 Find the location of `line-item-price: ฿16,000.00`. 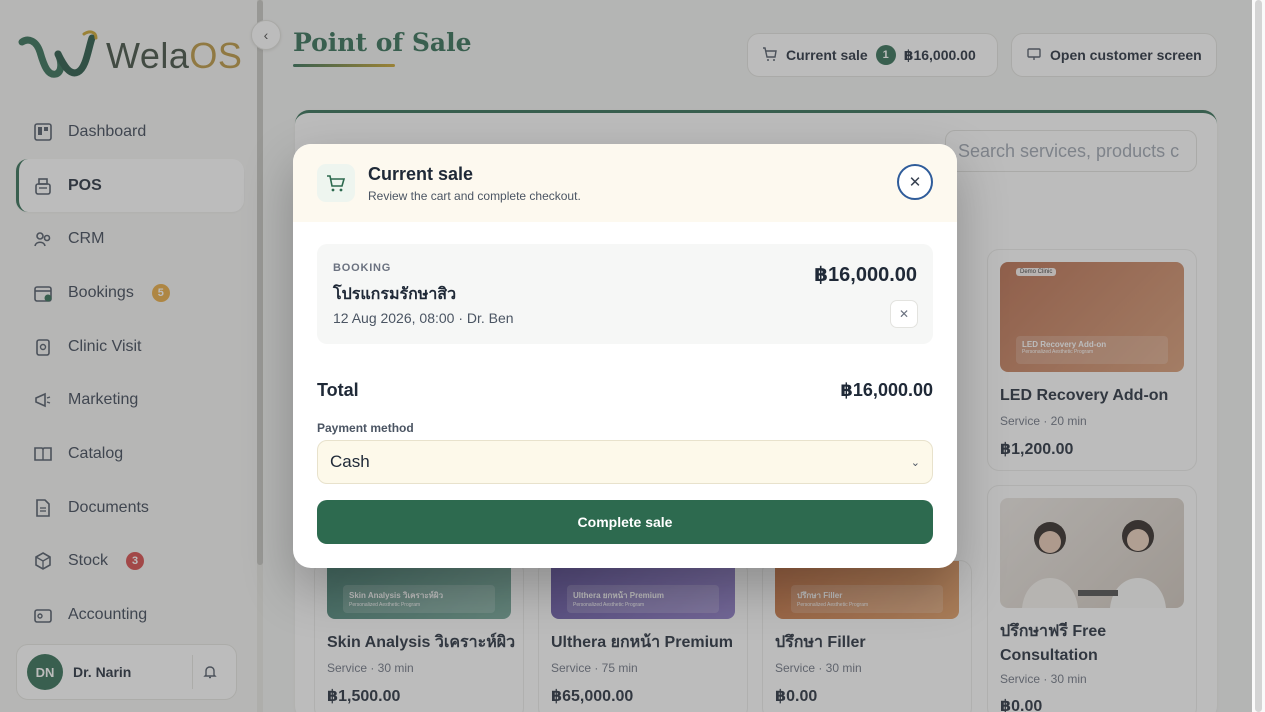

line-item-price: ฿16,000.00 is located at coordinates (865, 275).